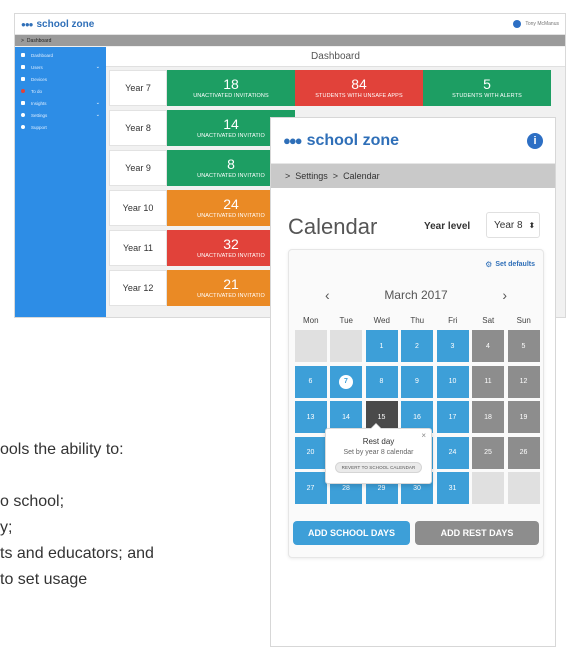 The image size is (570, 647). Describe the element at coordinates (23, 127) in the screenshot. I see `help-icon` at that location.